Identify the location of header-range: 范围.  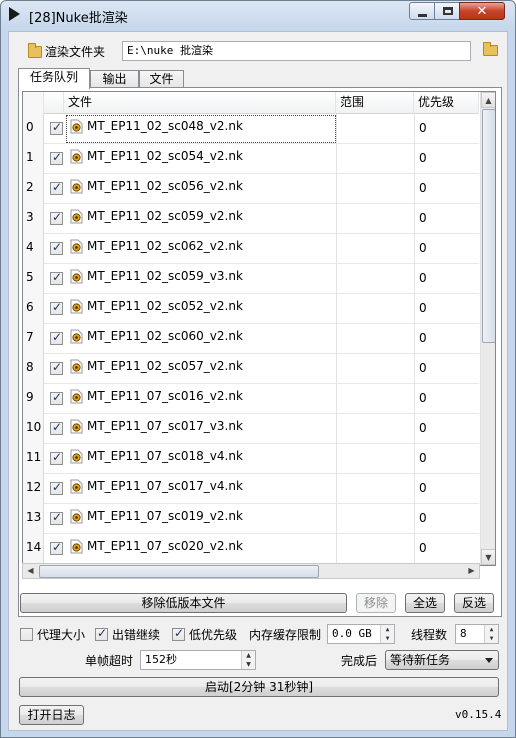
(375, 103).